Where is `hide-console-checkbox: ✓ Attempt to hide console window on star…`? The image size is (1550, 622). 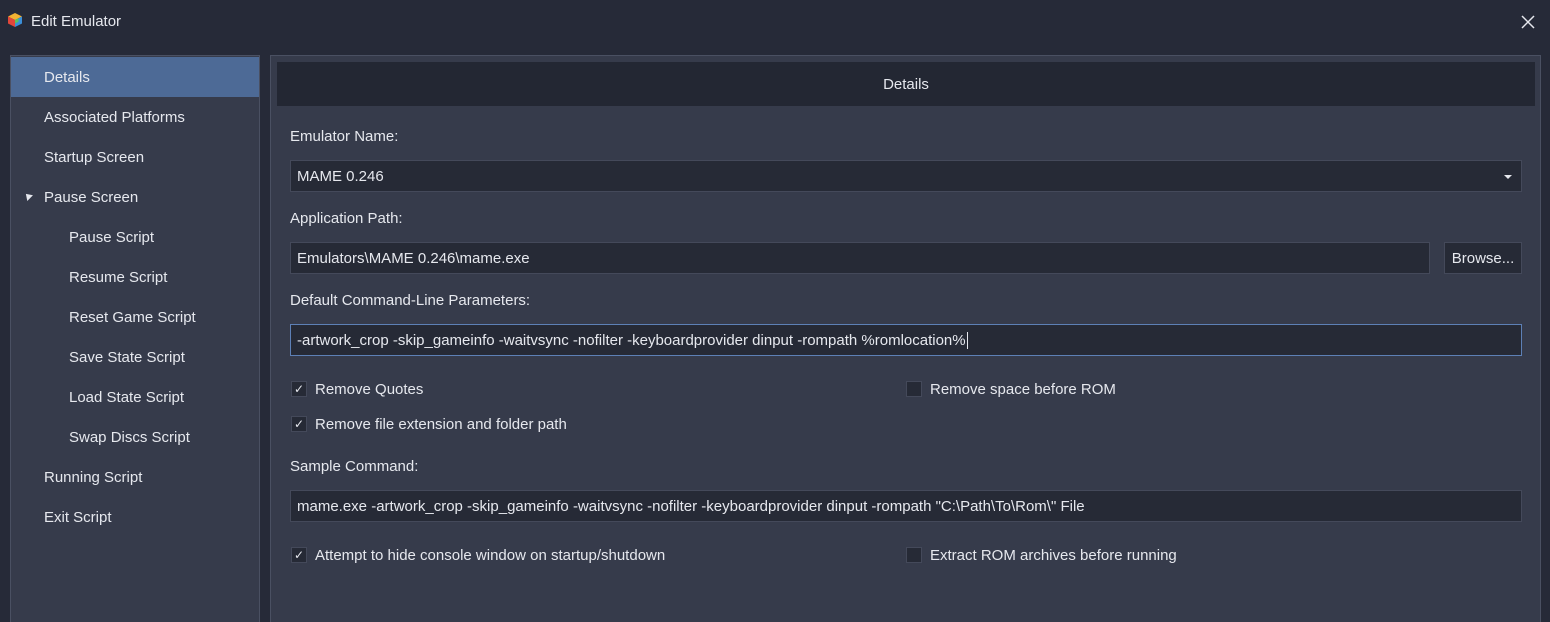 hide-console-checkbox: ✓ Attempt to hide console window on star… is located at coordinates (478, 555).